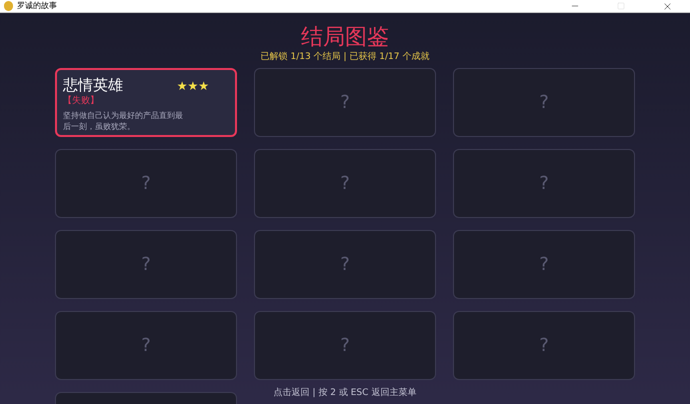  Describe the element at coordinates (667, 6) in the screenshot. I see `close-icon` at that location.